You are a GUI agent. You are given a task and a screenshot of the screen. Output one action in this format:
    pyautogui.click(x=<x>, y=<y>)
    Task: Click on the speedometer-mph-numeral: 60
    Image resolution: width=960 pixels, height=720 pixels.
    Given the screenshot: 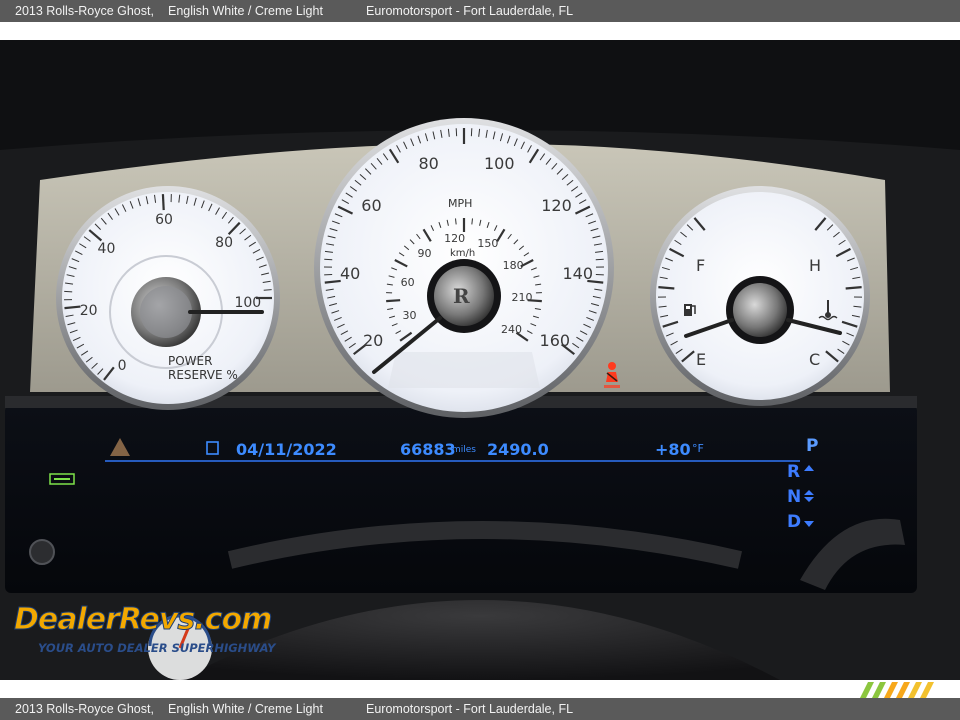 What is the action you would take?
    pyautogui.click(x=371, y=206)
    